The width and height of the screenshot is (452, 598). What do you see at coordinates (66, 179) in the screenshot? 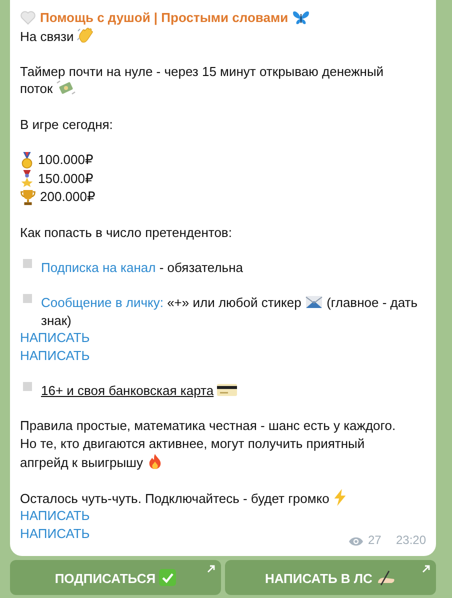
I see `prize-amount: 150.000₽` at bounding box center [66, 179].